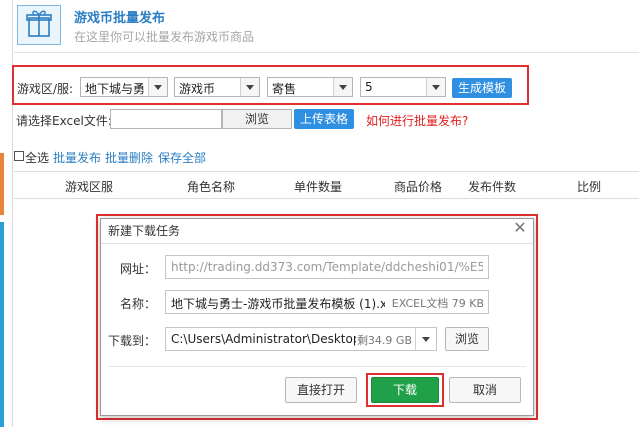  Describe the element at coordinates (137, 269) in the screenshot. I see `url-label: 网址：` at that location.